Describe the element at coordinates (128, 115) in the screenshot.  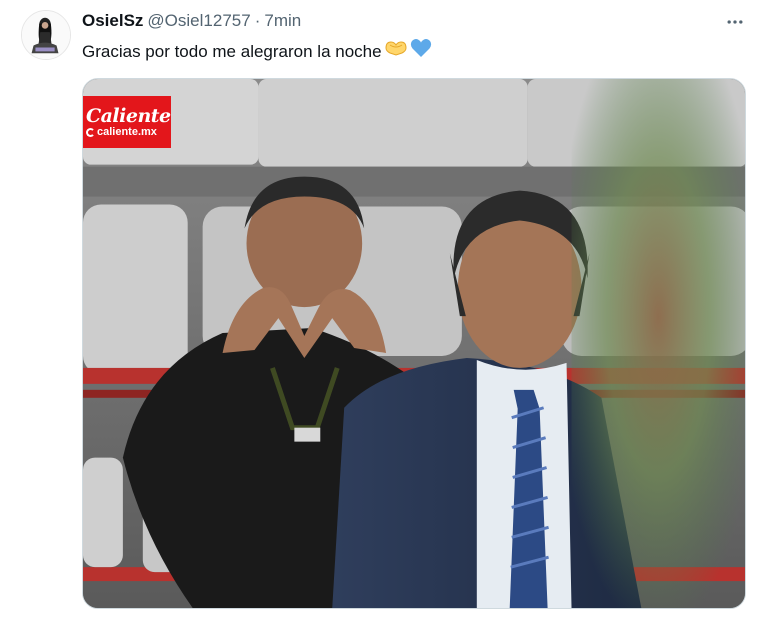
I see `logo-main-text: Caliente` at that location.